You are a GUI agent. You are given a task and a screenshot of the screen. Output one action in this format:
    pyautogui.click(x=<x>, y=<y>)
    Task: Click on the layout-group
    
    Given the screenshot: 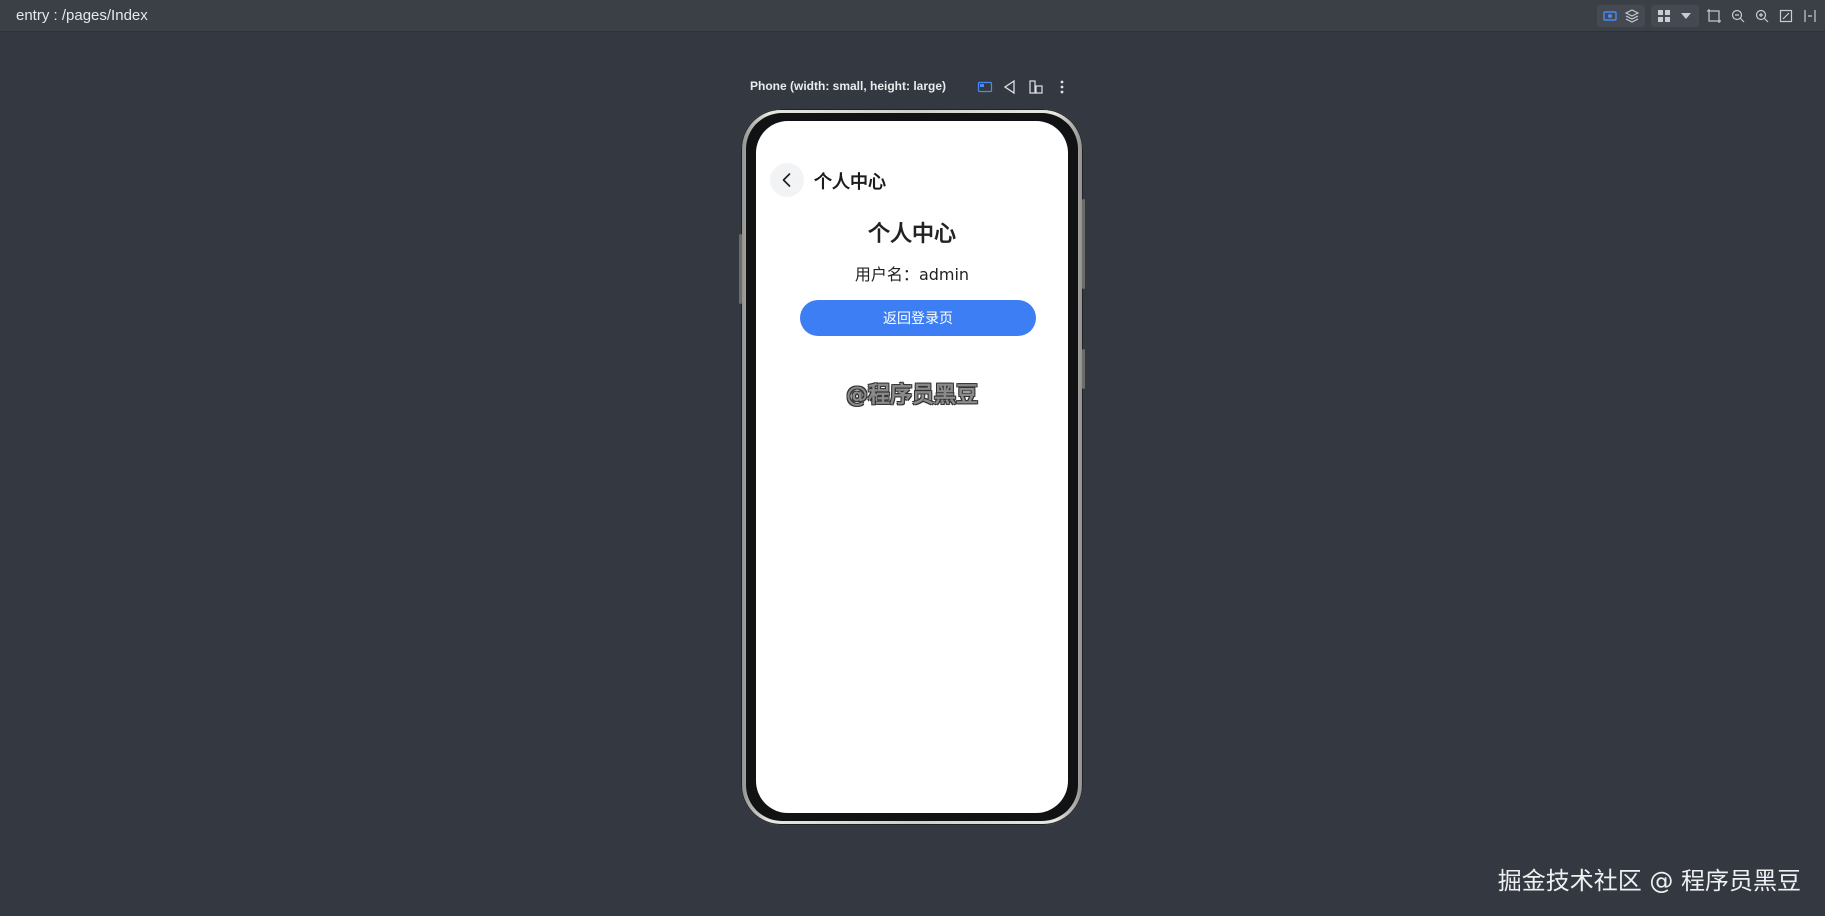 What is the action you would take?
    pyautogui.click(x=1675, y=16)
    